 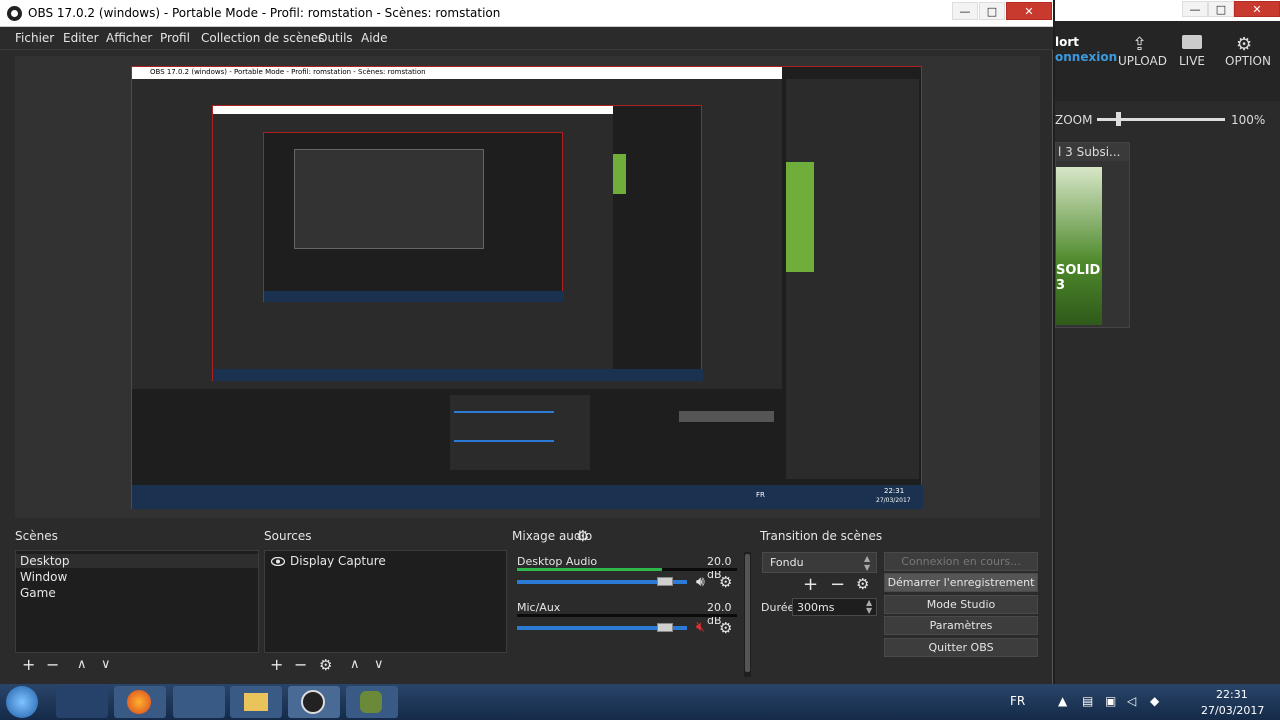 I want to click on close-button: ✕, so click(x=1029, y=11).